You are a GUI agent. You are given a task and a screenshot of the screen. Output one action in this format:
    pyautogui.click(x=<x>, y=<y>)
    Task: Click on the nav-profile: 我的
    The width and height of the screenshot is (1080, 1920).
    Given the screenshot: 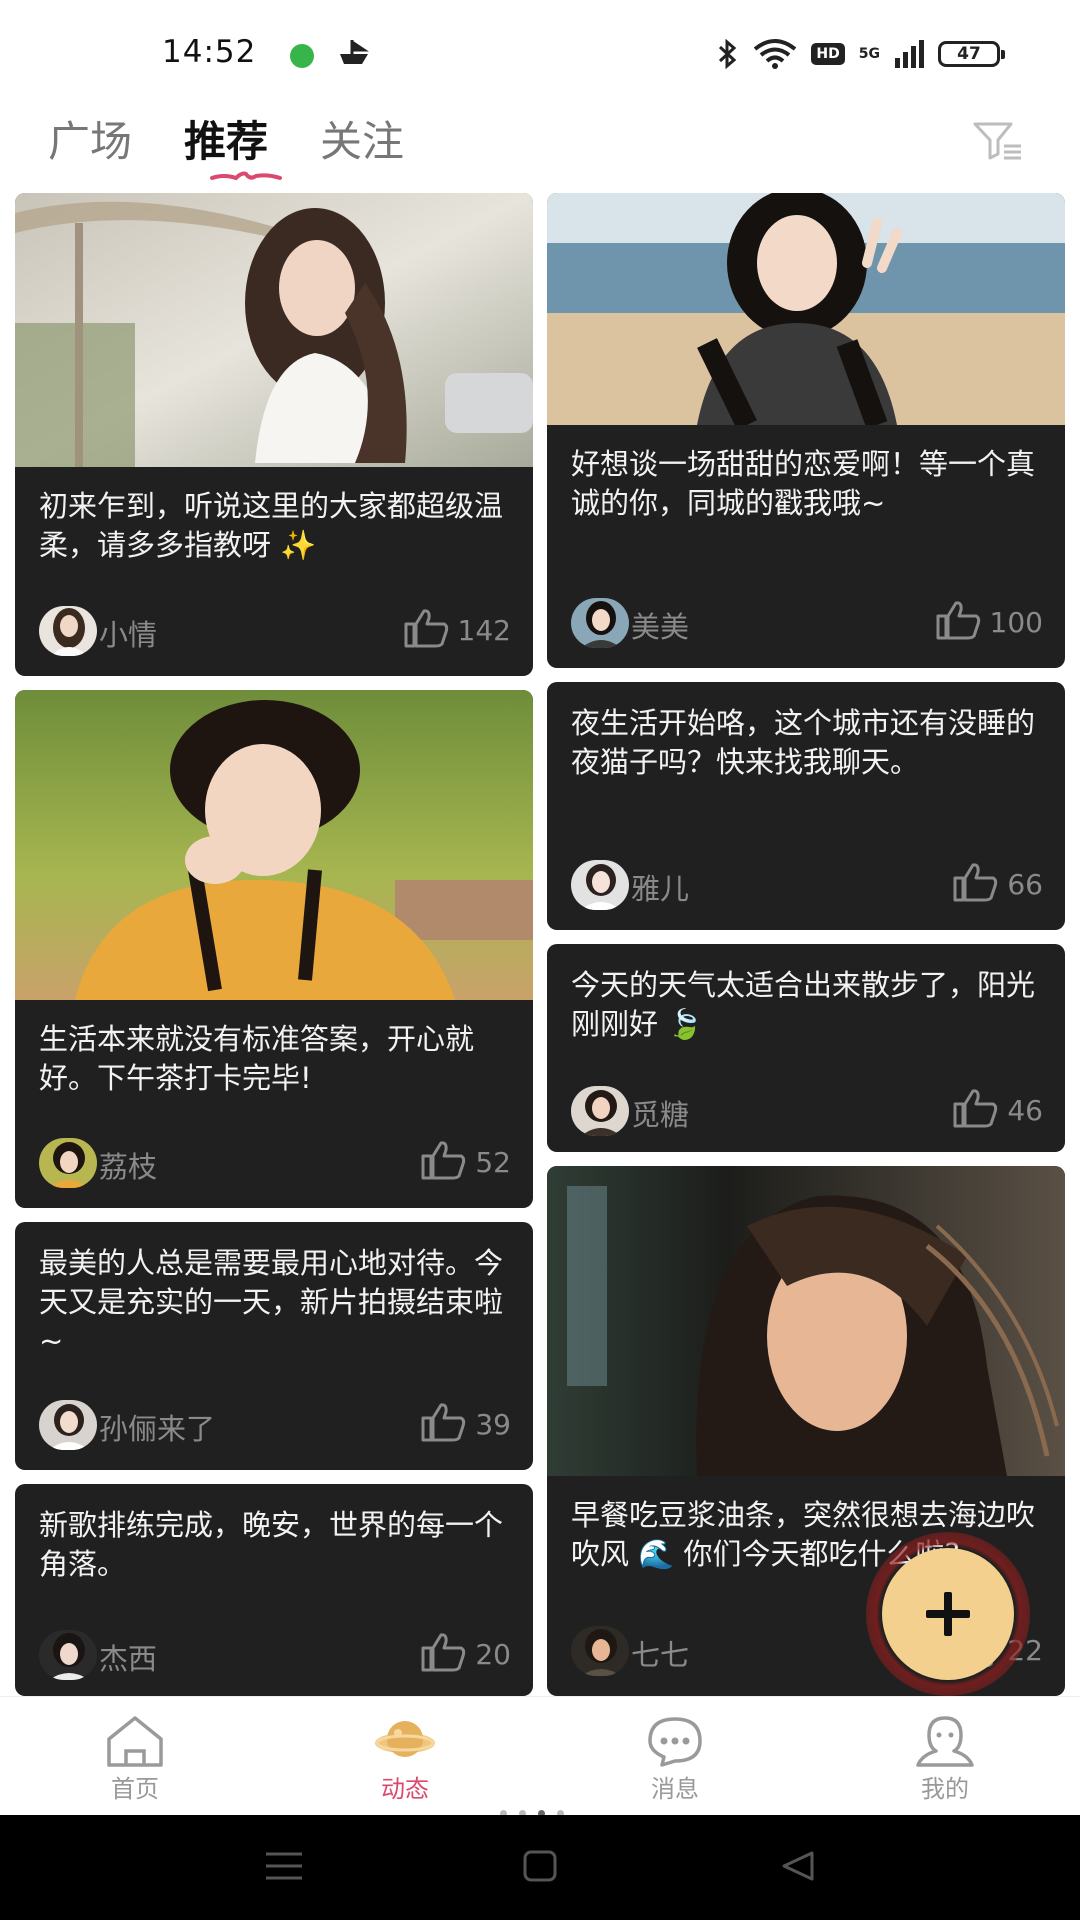 What is the action you would take?
    pyautogui.click(x=945, y=1756)
    